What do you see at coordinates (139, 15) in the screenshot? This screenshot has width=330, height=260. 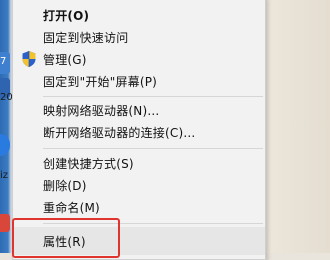 I see `menu-item-open: 打开(O)` at bounding box center [139, 15].